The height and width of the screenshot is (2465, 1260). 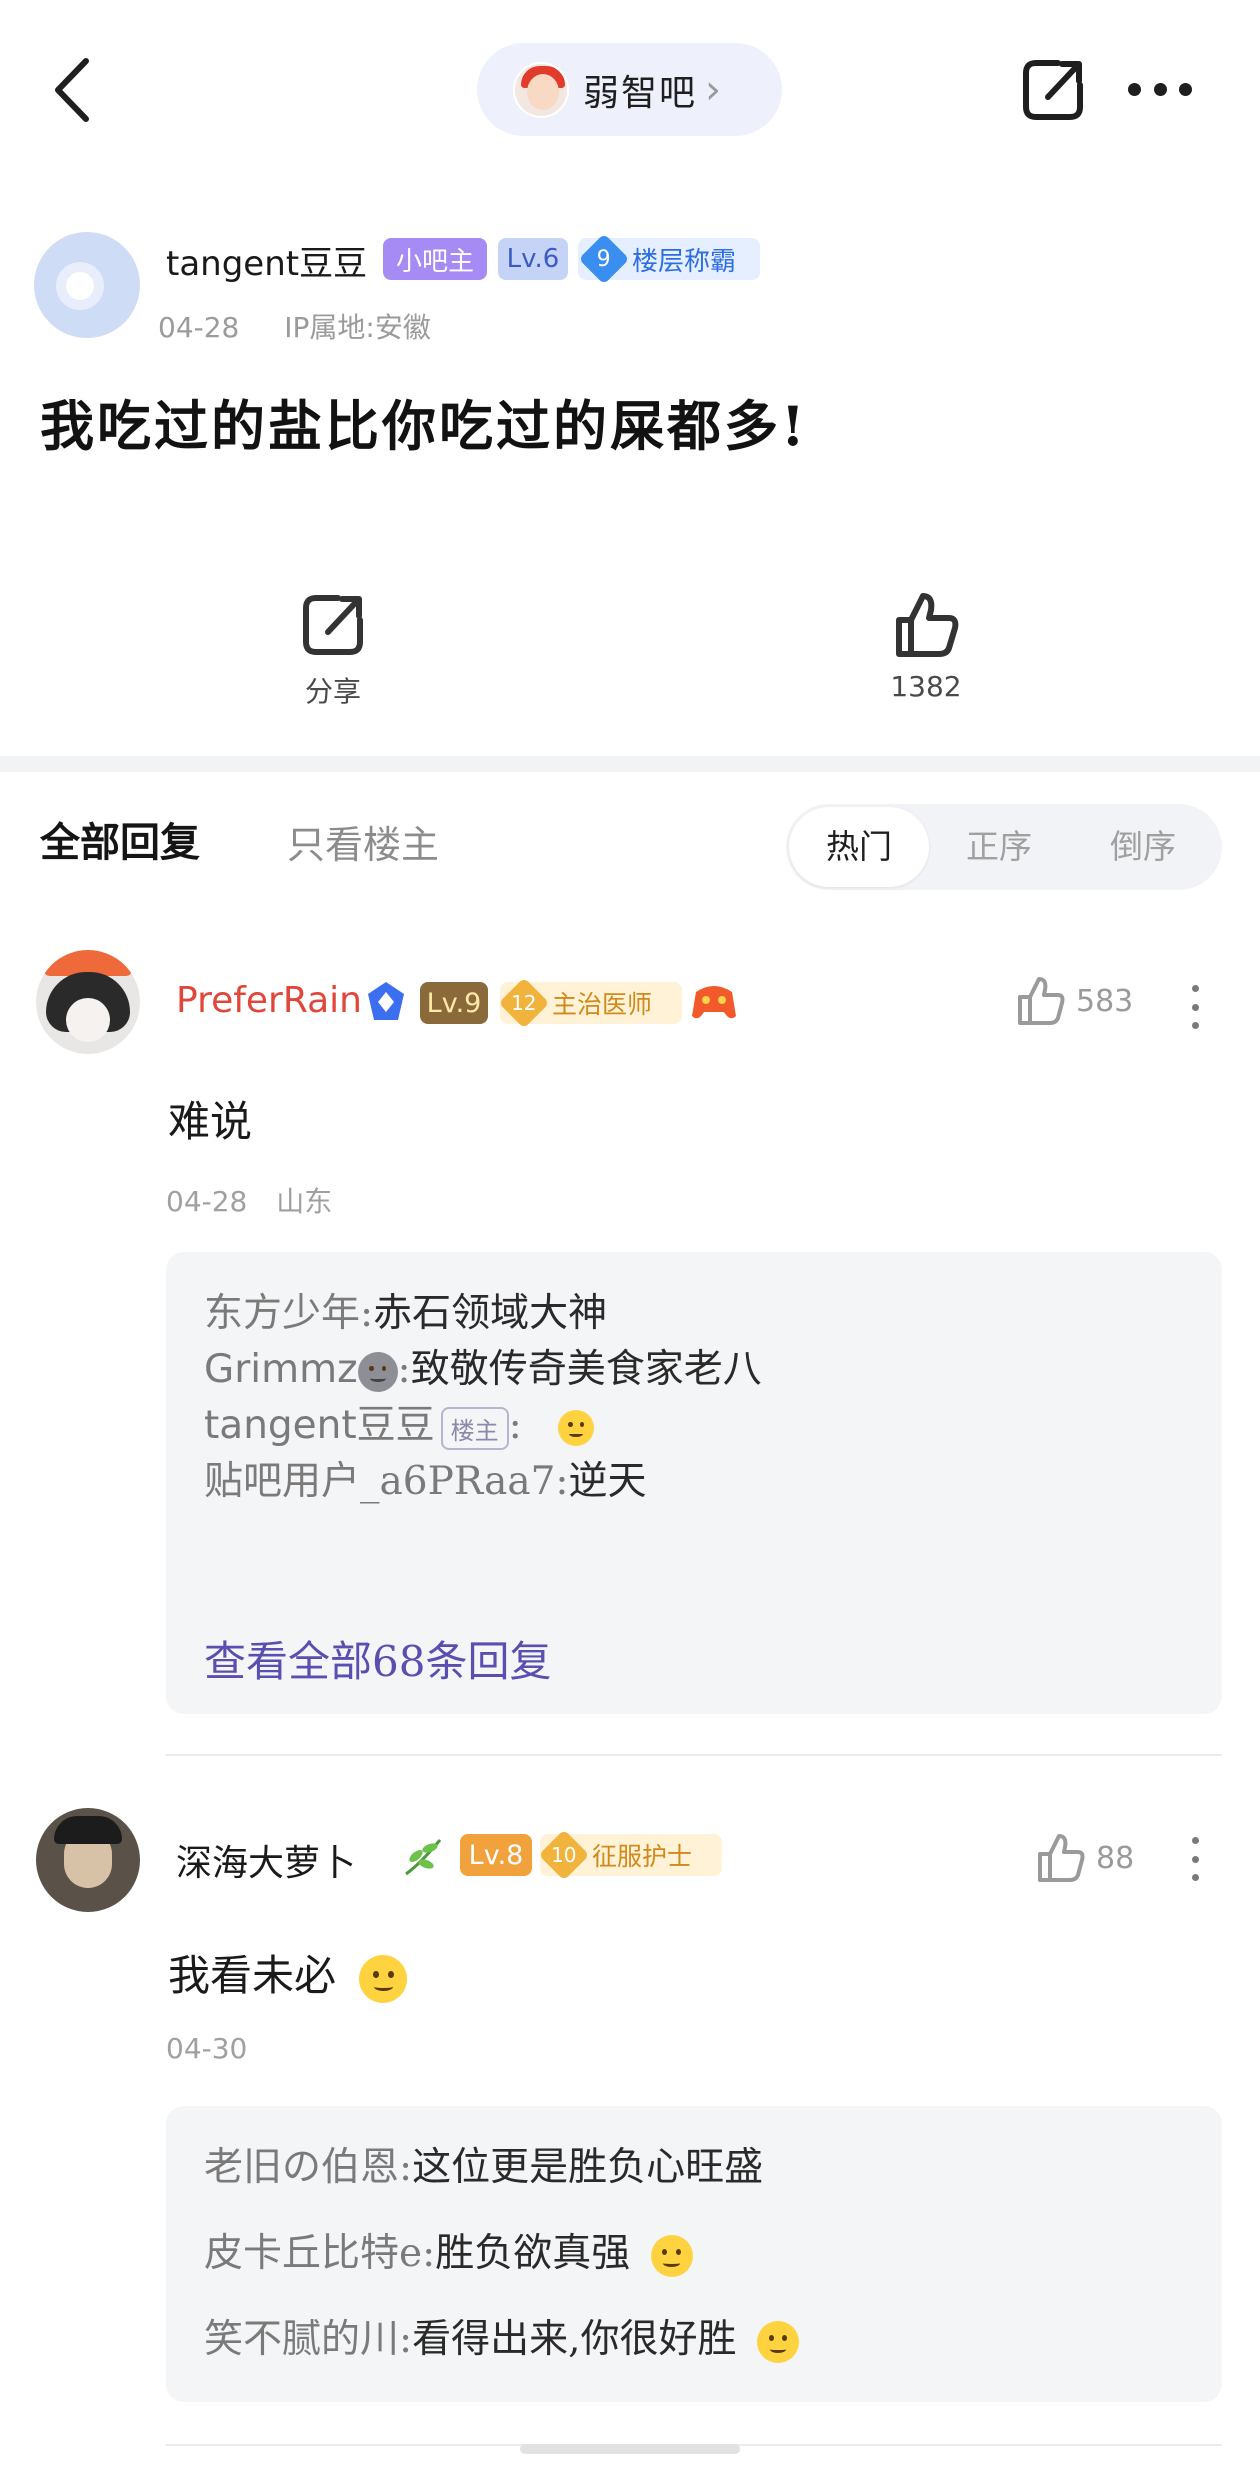 What do you see at coordinates (713, 89) in the screenshot?
I see `chevron-right-icon: ›` at bounding box center [713, 89].